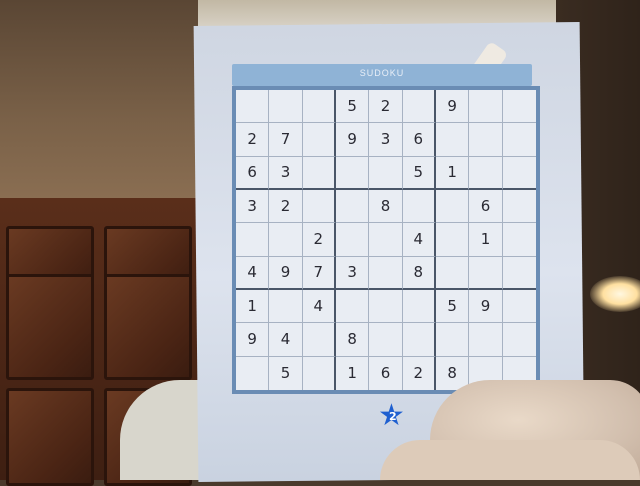 This screenshot has width=640, height=486. What do you see at coordinates (510, 460) in the screenshot?
I see `holding-hand-lower` at bounding box center [510, 460].